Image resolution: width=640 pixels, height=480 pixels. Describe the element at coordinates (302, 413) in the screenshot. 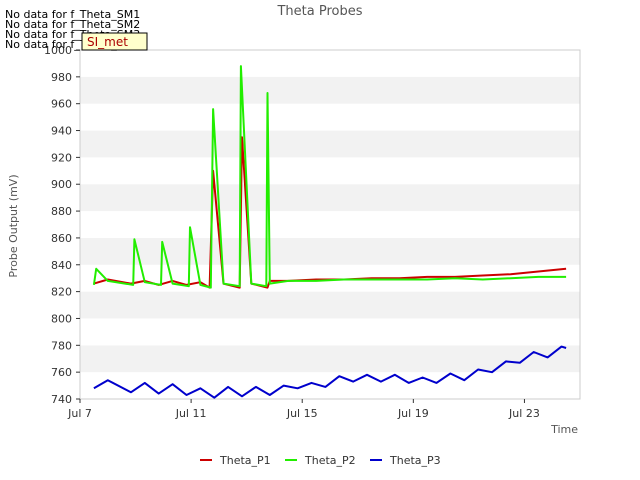

I see `x-tick-label: Jul 15` at that location.